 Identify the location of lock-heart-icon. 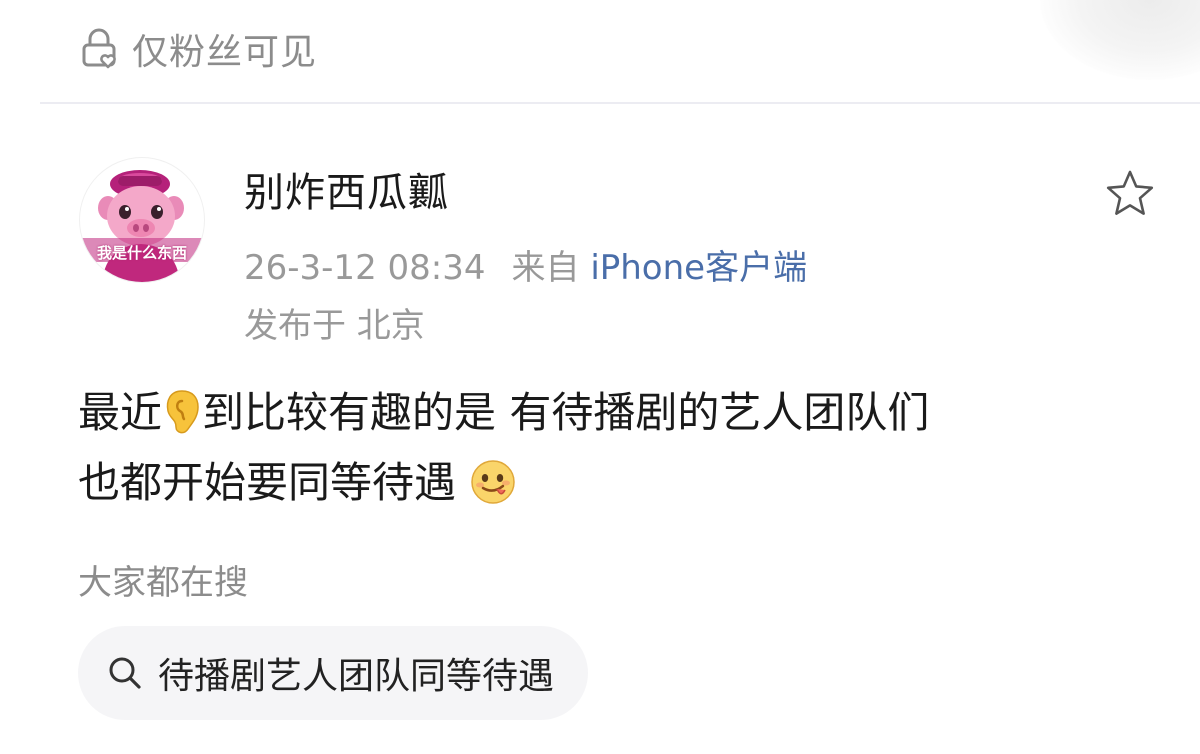
(100, 49).